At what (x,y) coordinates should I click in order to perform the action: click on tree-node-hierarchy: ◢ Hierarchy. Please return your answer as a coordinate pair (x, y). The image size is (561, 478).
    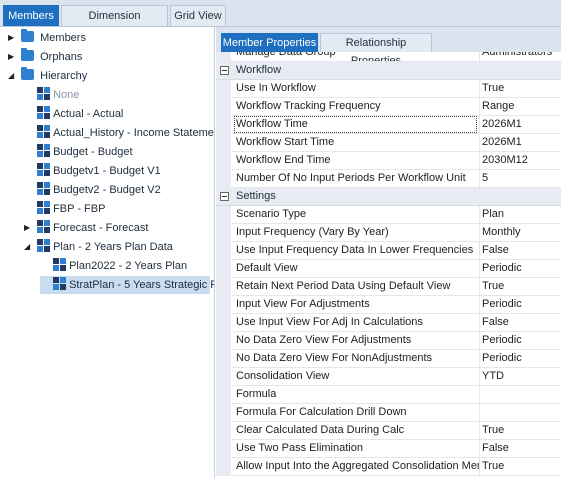
    Looking at the image, I should click on (47, 76).